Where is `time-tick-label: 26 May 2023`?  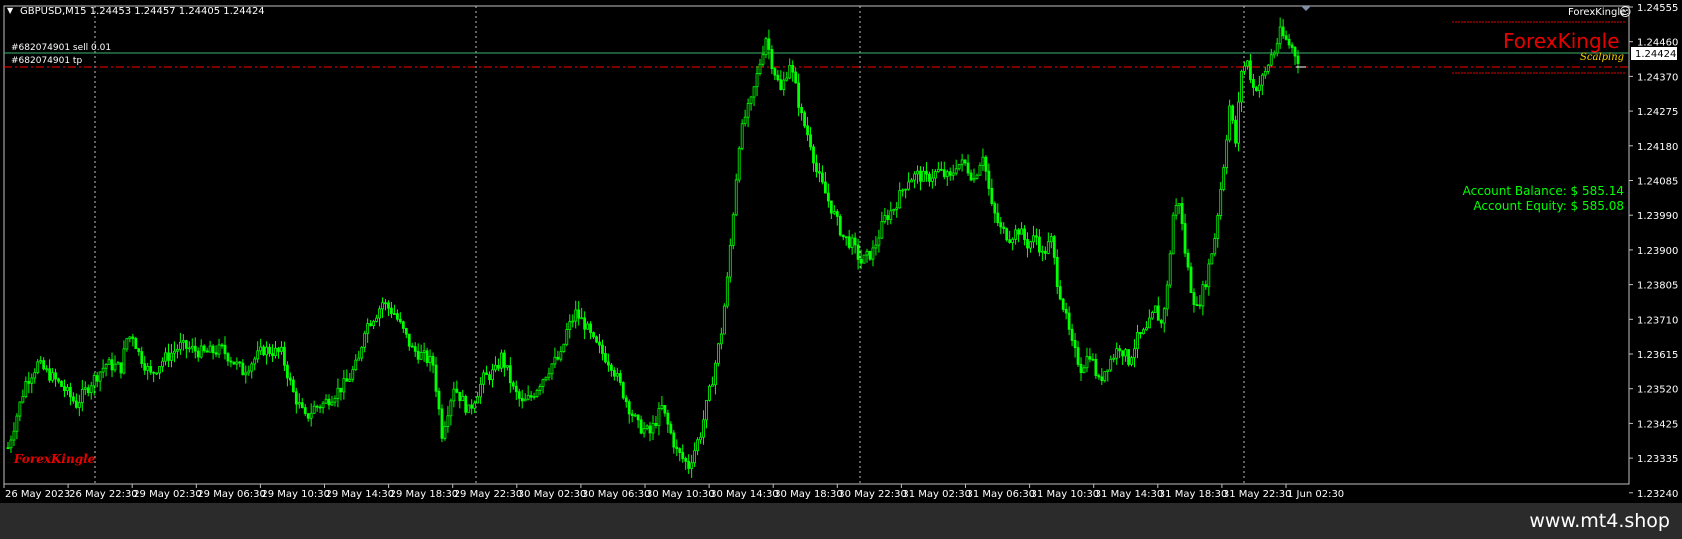
time-tick-label: 26 May 2023 is located at coordinates (37, 494).